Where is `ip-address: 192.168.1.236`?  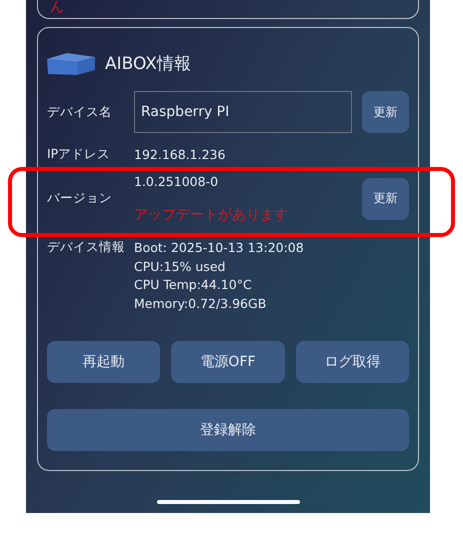 ip-address: 192.168.1.236 is located at coordinates (180, 154).